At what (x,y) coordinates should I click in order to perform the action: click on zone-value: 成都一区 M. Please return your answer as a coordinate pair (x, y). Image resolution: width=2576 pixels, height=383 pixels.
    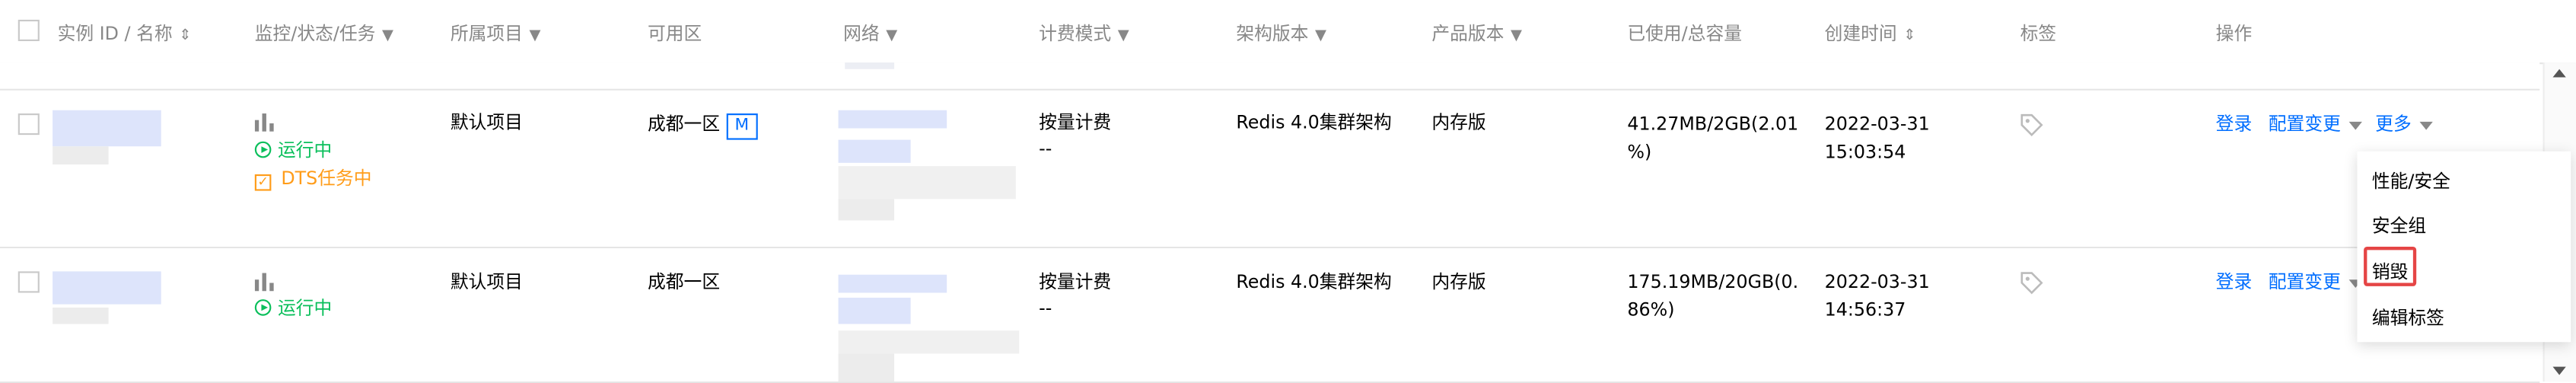
    Looking at the image, I should click on (702, 125).